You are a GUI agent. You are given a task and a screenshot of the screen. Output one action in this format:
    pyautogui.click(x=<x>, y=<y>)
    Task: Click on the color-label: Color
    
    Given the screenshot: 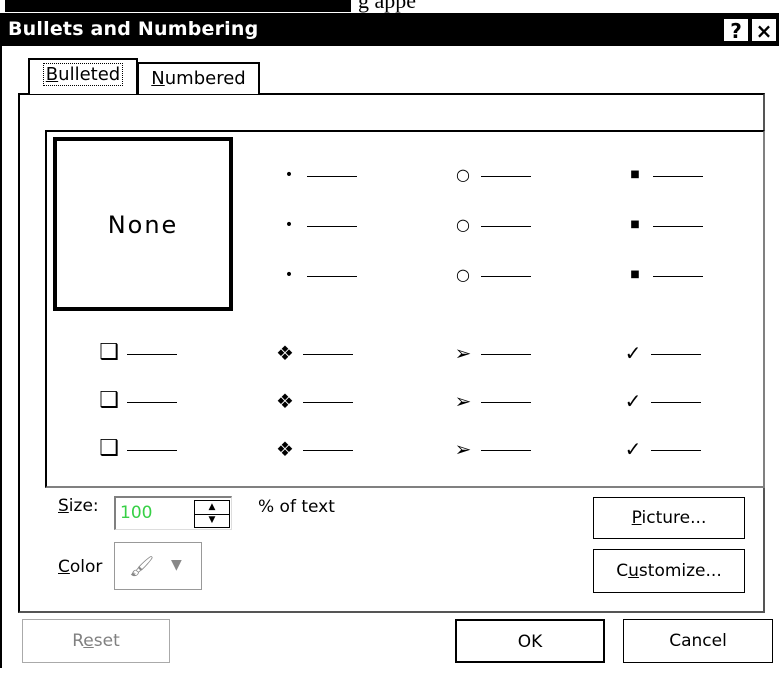 What is the action you would take?
    pyautogui.click(x=80, y=567)
    